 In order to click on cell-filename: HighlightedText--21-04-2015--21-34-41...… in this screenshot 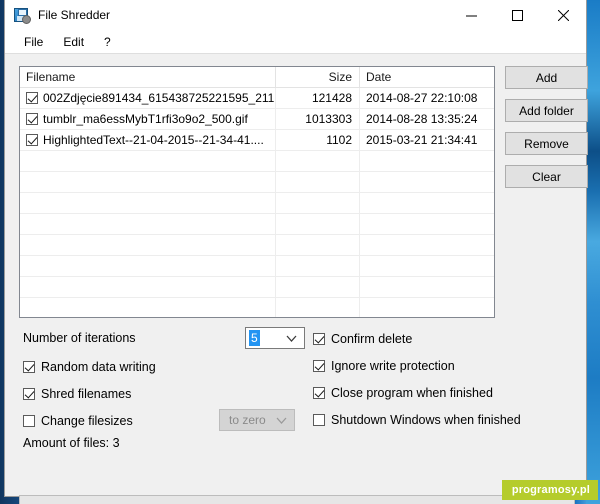, I will do `click(148, 140)`.